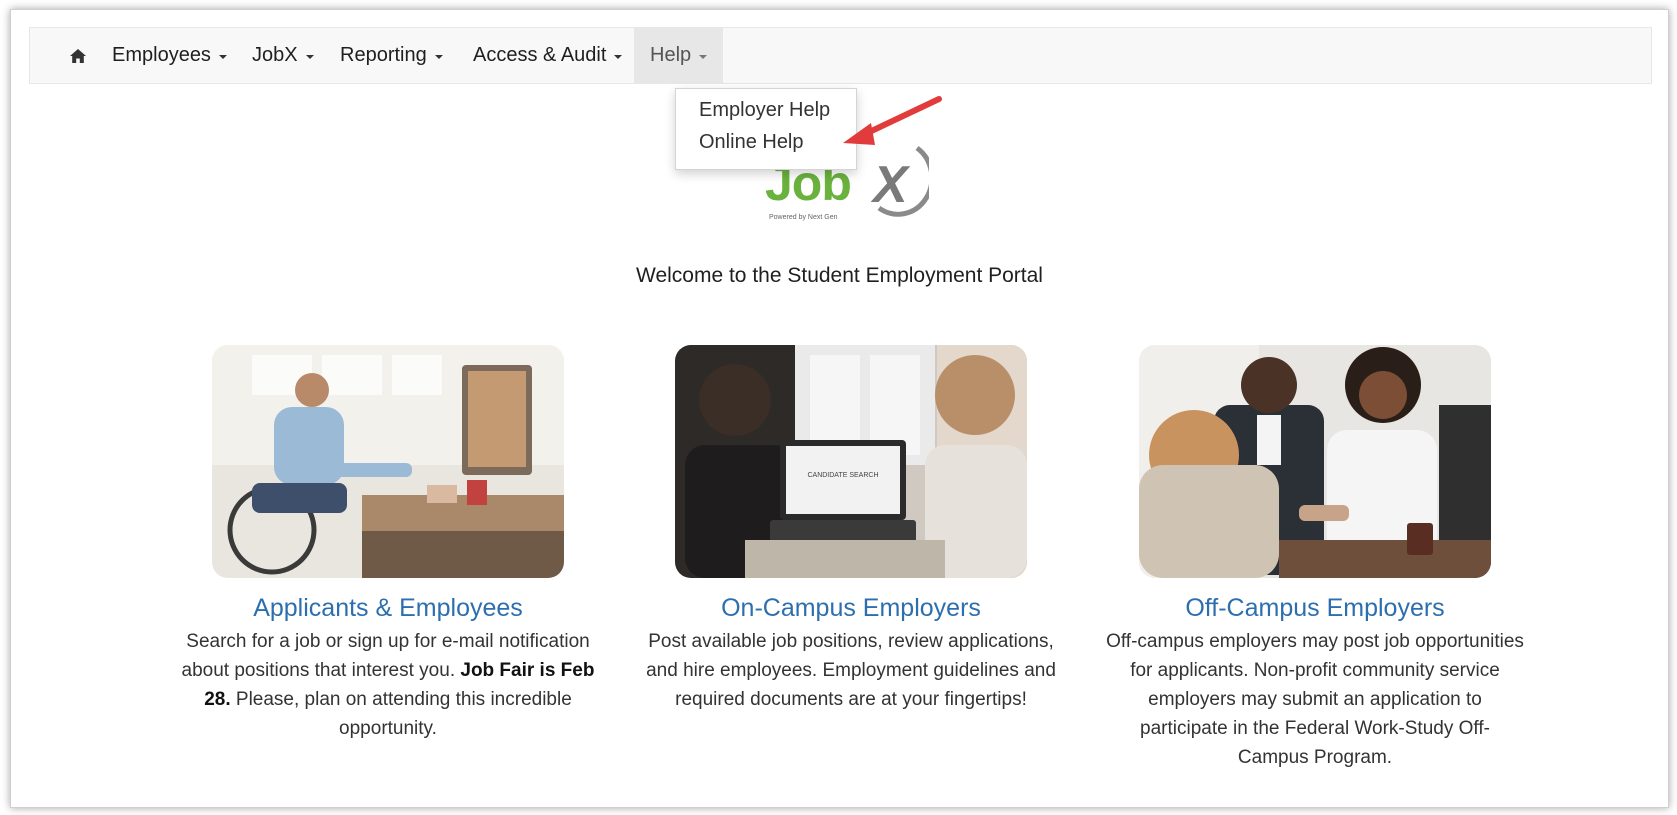  I want to click on nav-help: Help, so click(679, 55).